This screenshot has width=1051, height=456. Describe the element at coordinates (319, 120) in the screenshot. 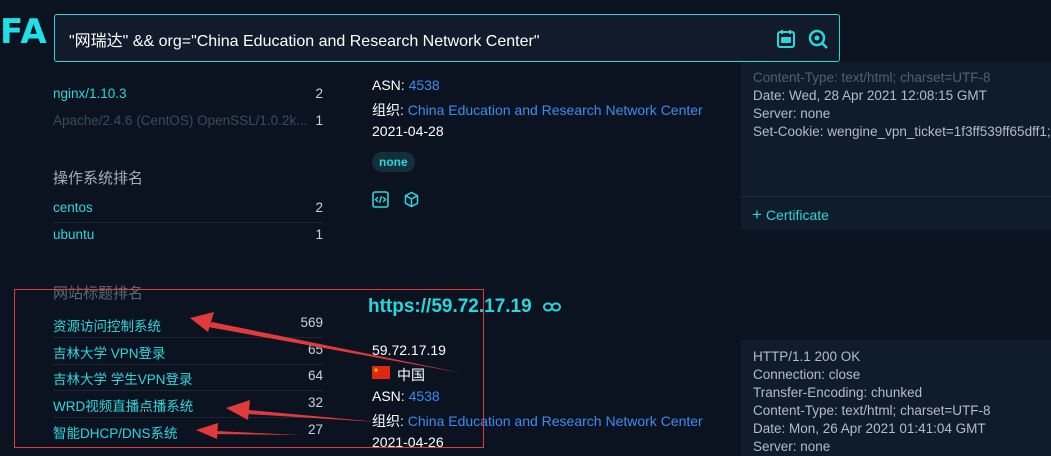

I see `server-count: 1` at that location.